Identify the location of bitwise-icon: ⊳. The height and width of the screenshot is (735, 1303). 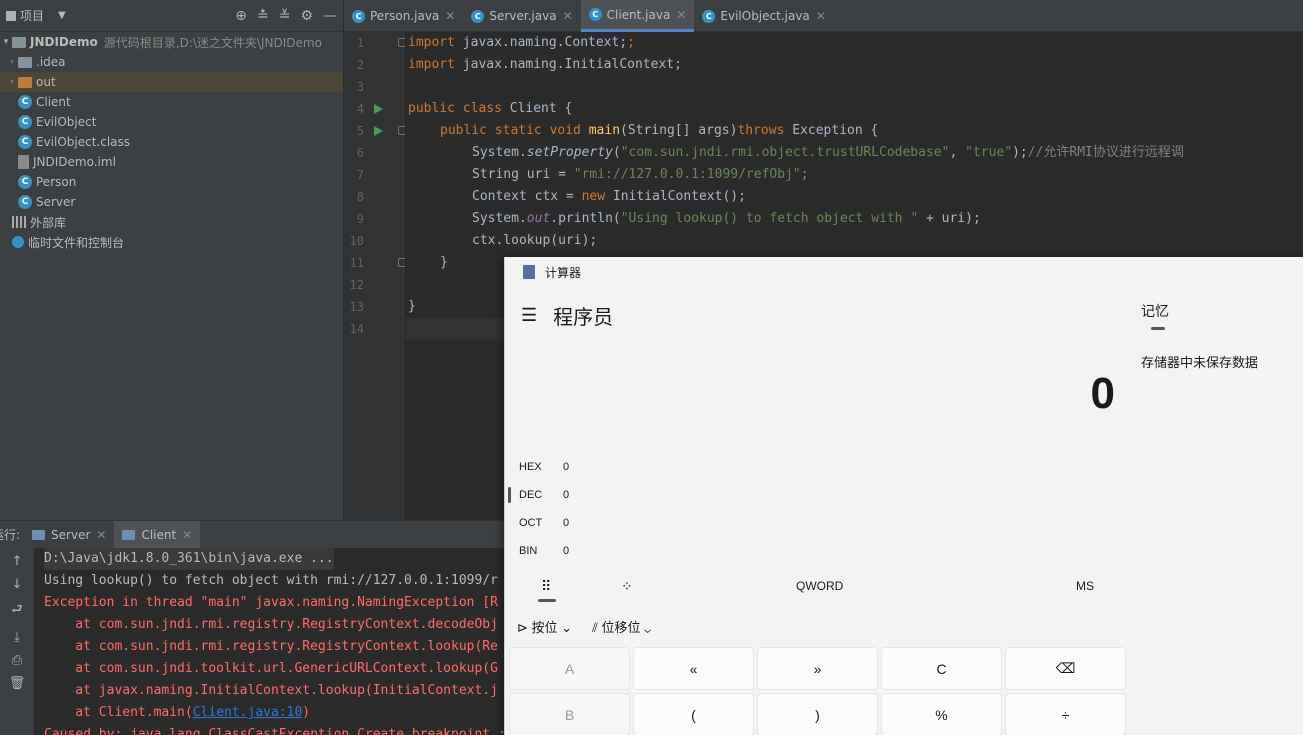
(522, 627).